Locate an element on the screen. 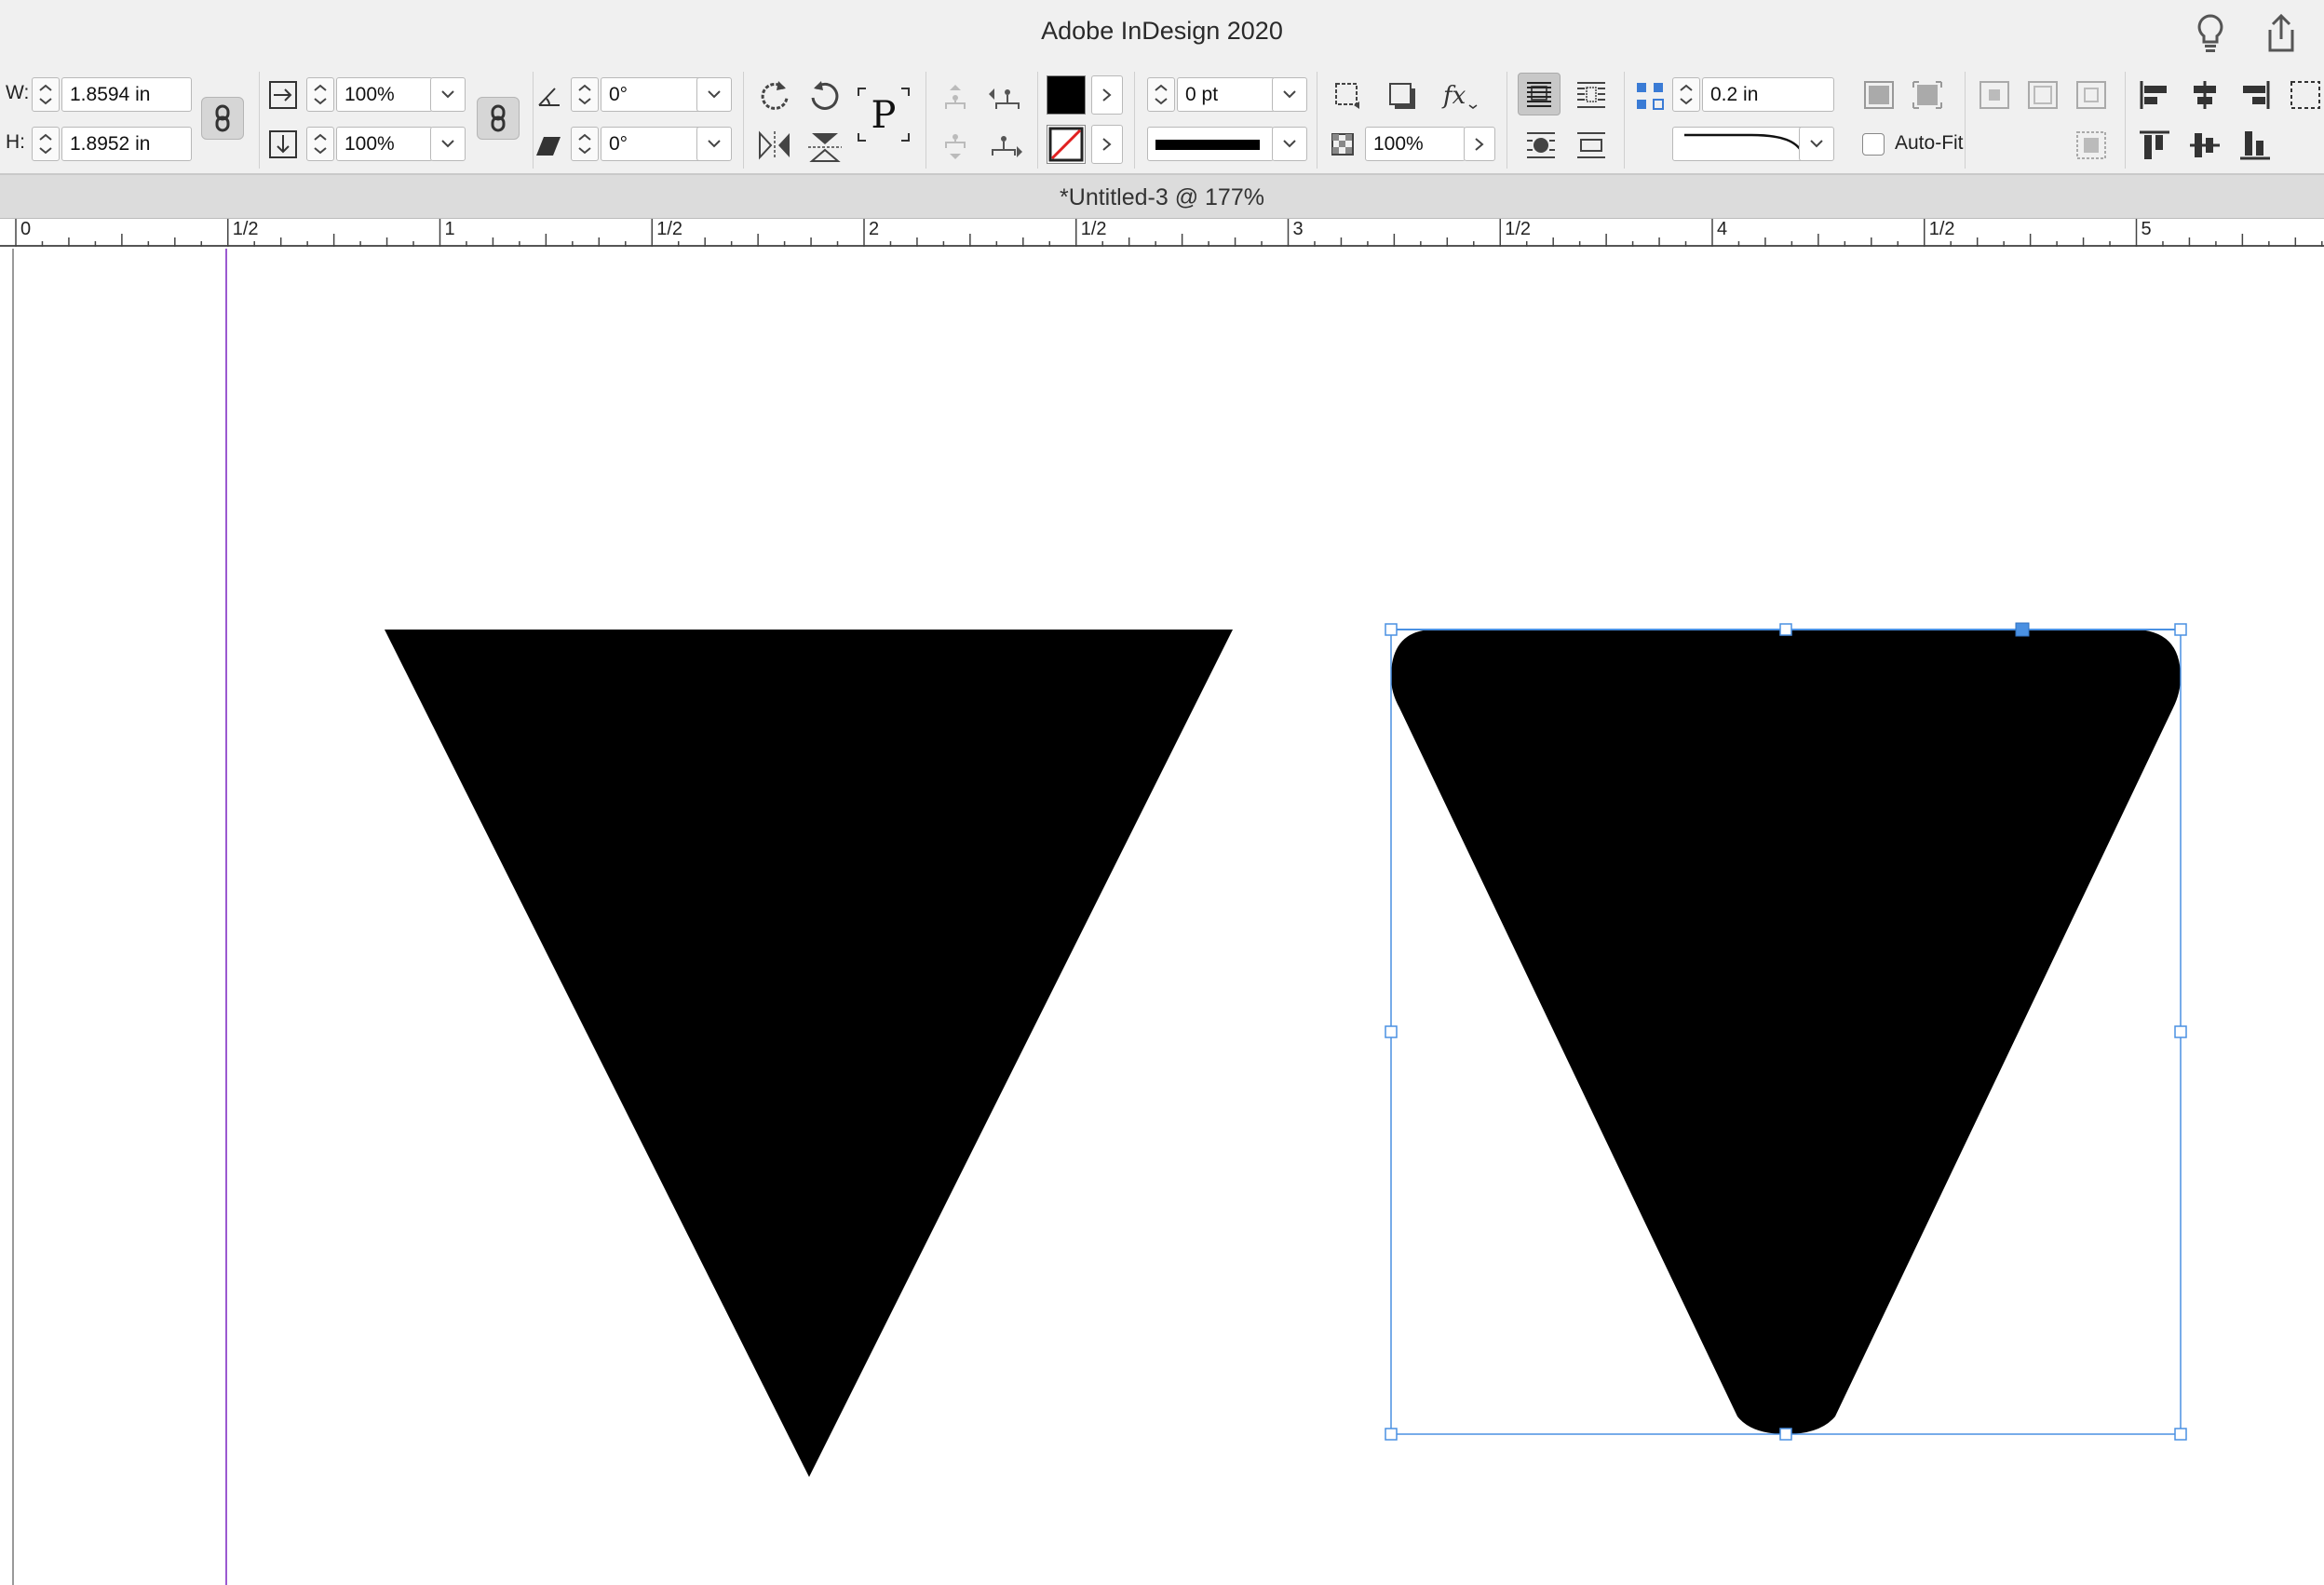 The image size is (2324, 1585). corner-shape-field is located at coordinates (1738, 144).